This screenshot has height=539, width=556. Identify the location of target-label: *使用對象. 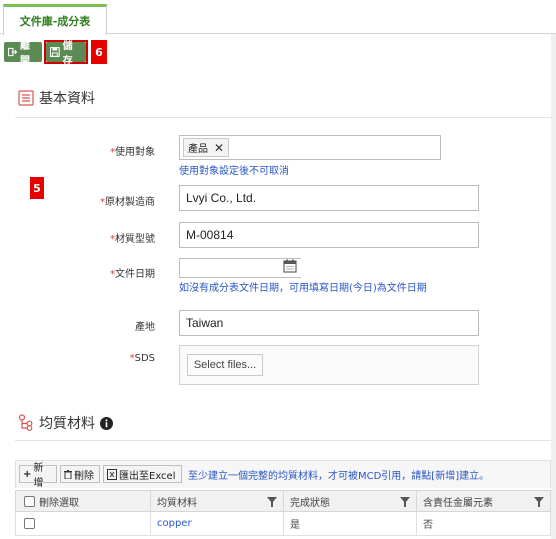
(132, 152).